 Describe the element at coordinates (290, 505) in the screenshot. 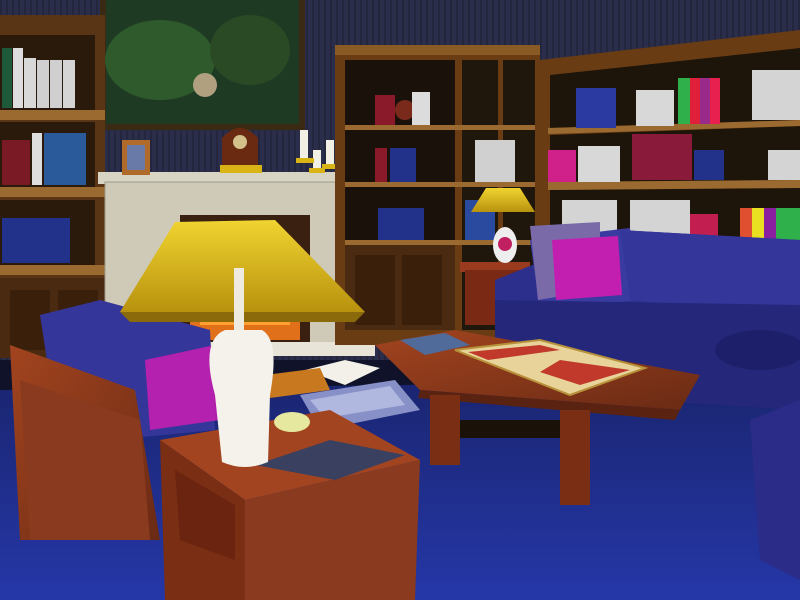

I see `side-table` at that location.